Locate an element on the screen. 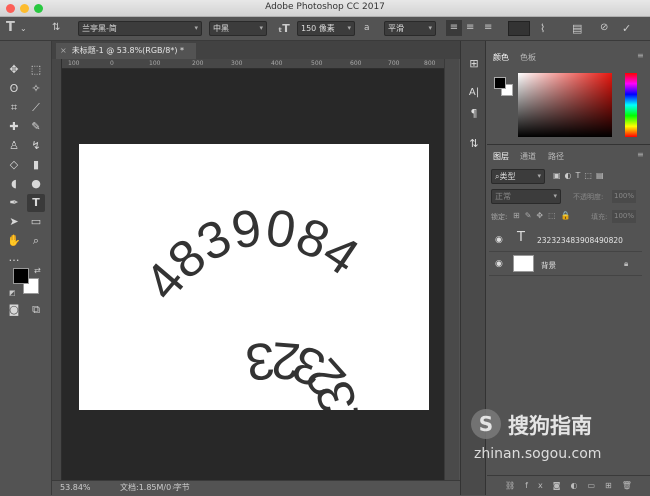 The image size is (650, 496). zoom-level: 53.84% is located at coordinates (75, 488).